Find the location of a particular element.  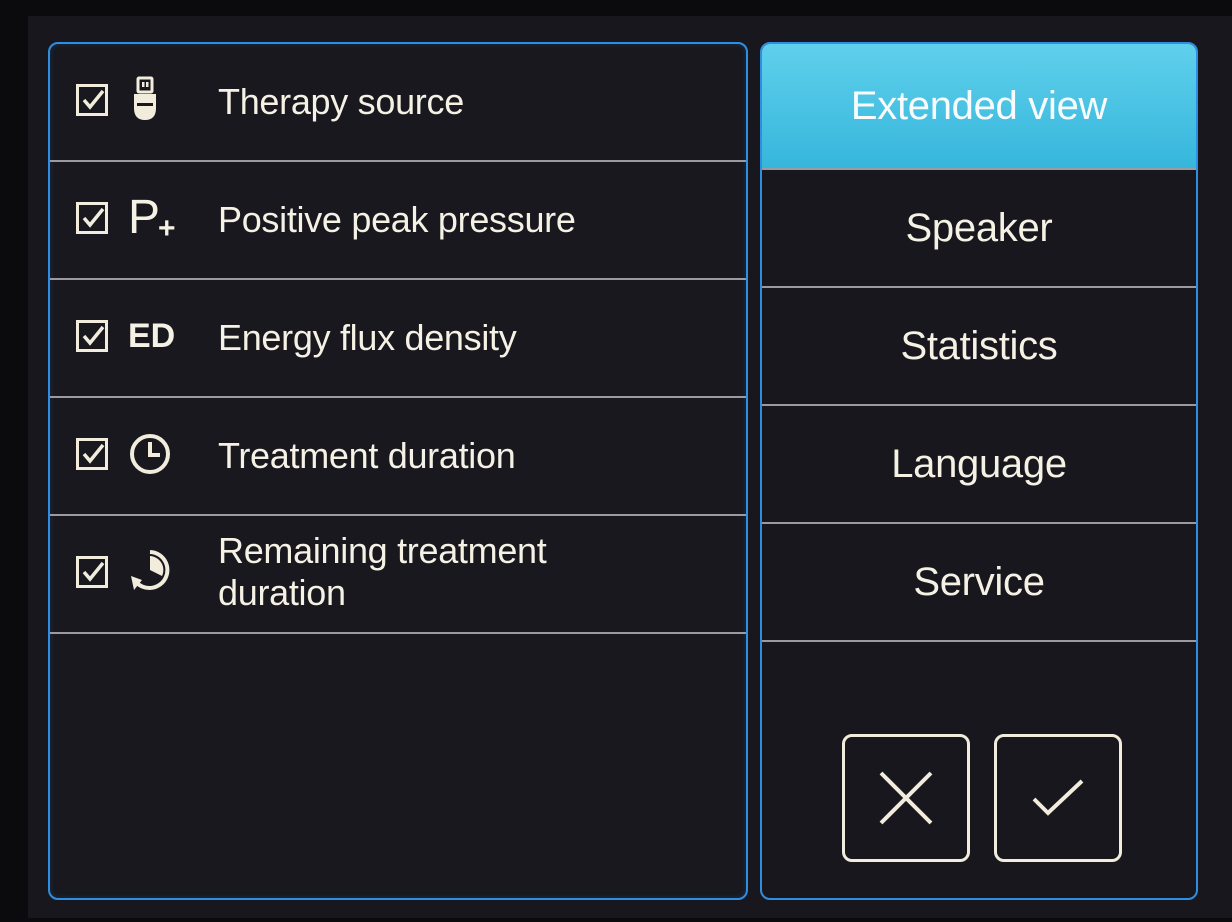

option-label: Remaining treatment duration is located at coordinates (382, 571).